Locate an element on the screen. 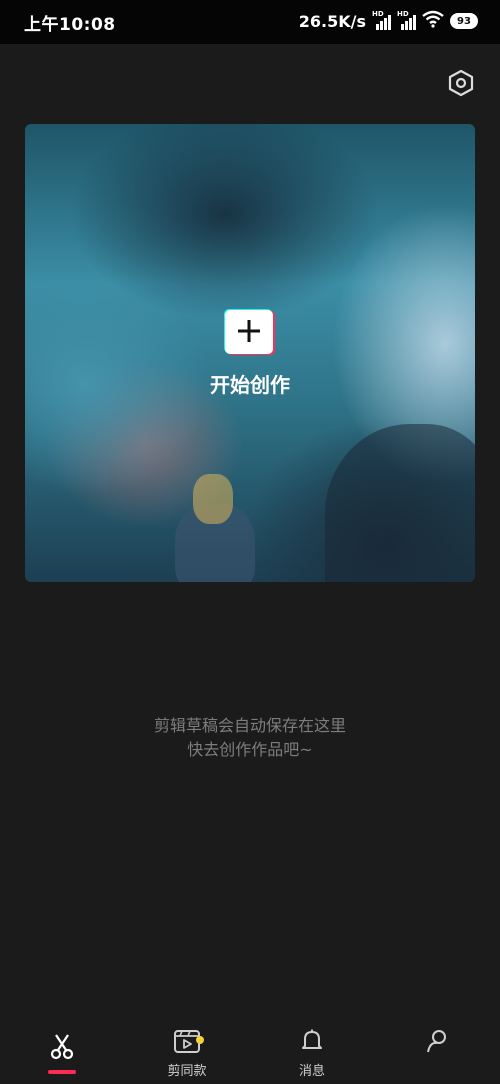 The image size is (500, 1084). start-creation-label: 开始创作 is located at coordinates (250, 385).